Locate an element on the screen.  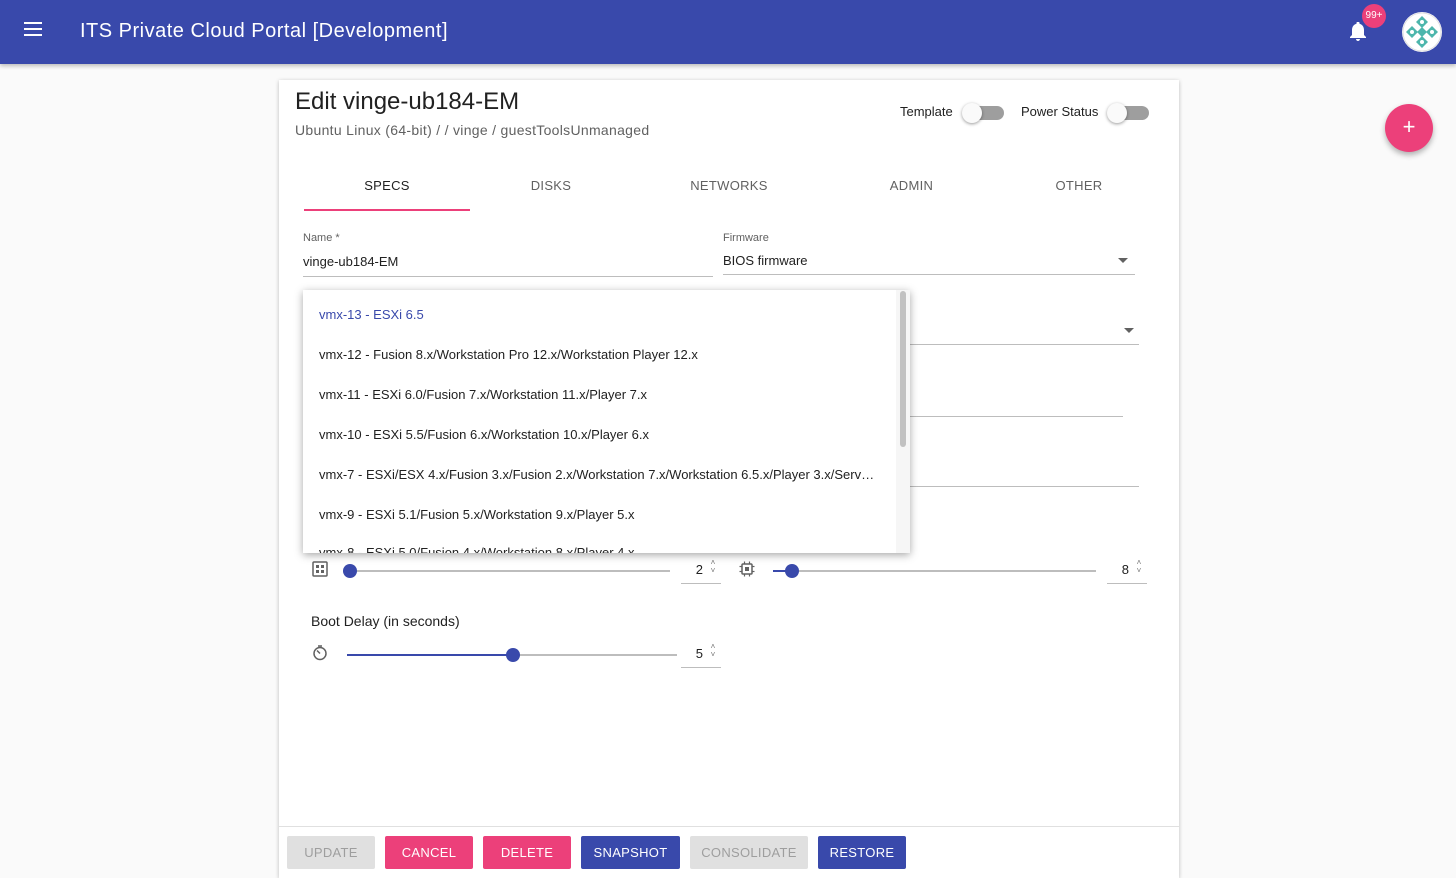
tab-specs: SPECS is located at coordinates (387, 193).